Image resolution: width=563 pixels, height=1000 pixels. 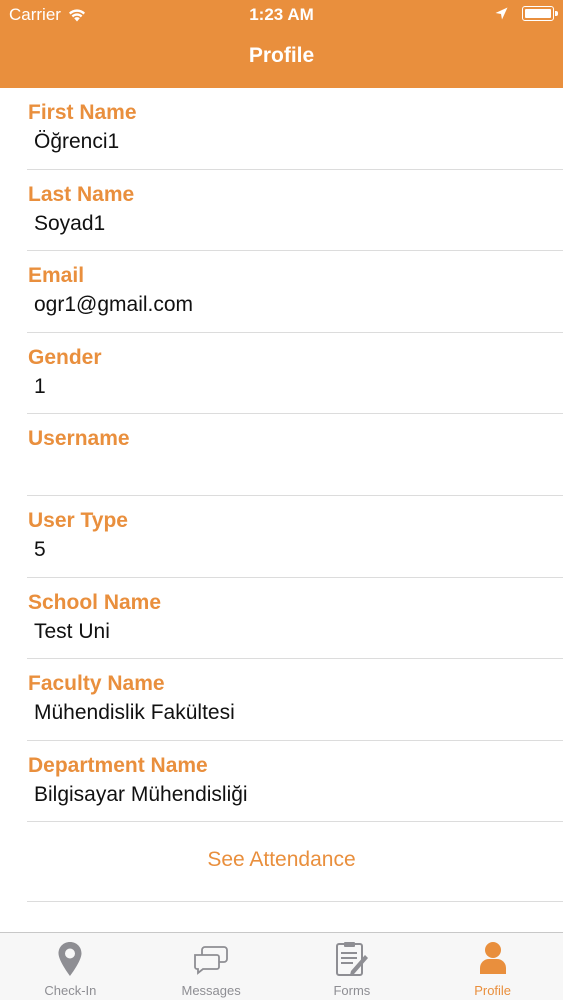 I want to click on tab-messages: Messages, so click(x=211, y=966).